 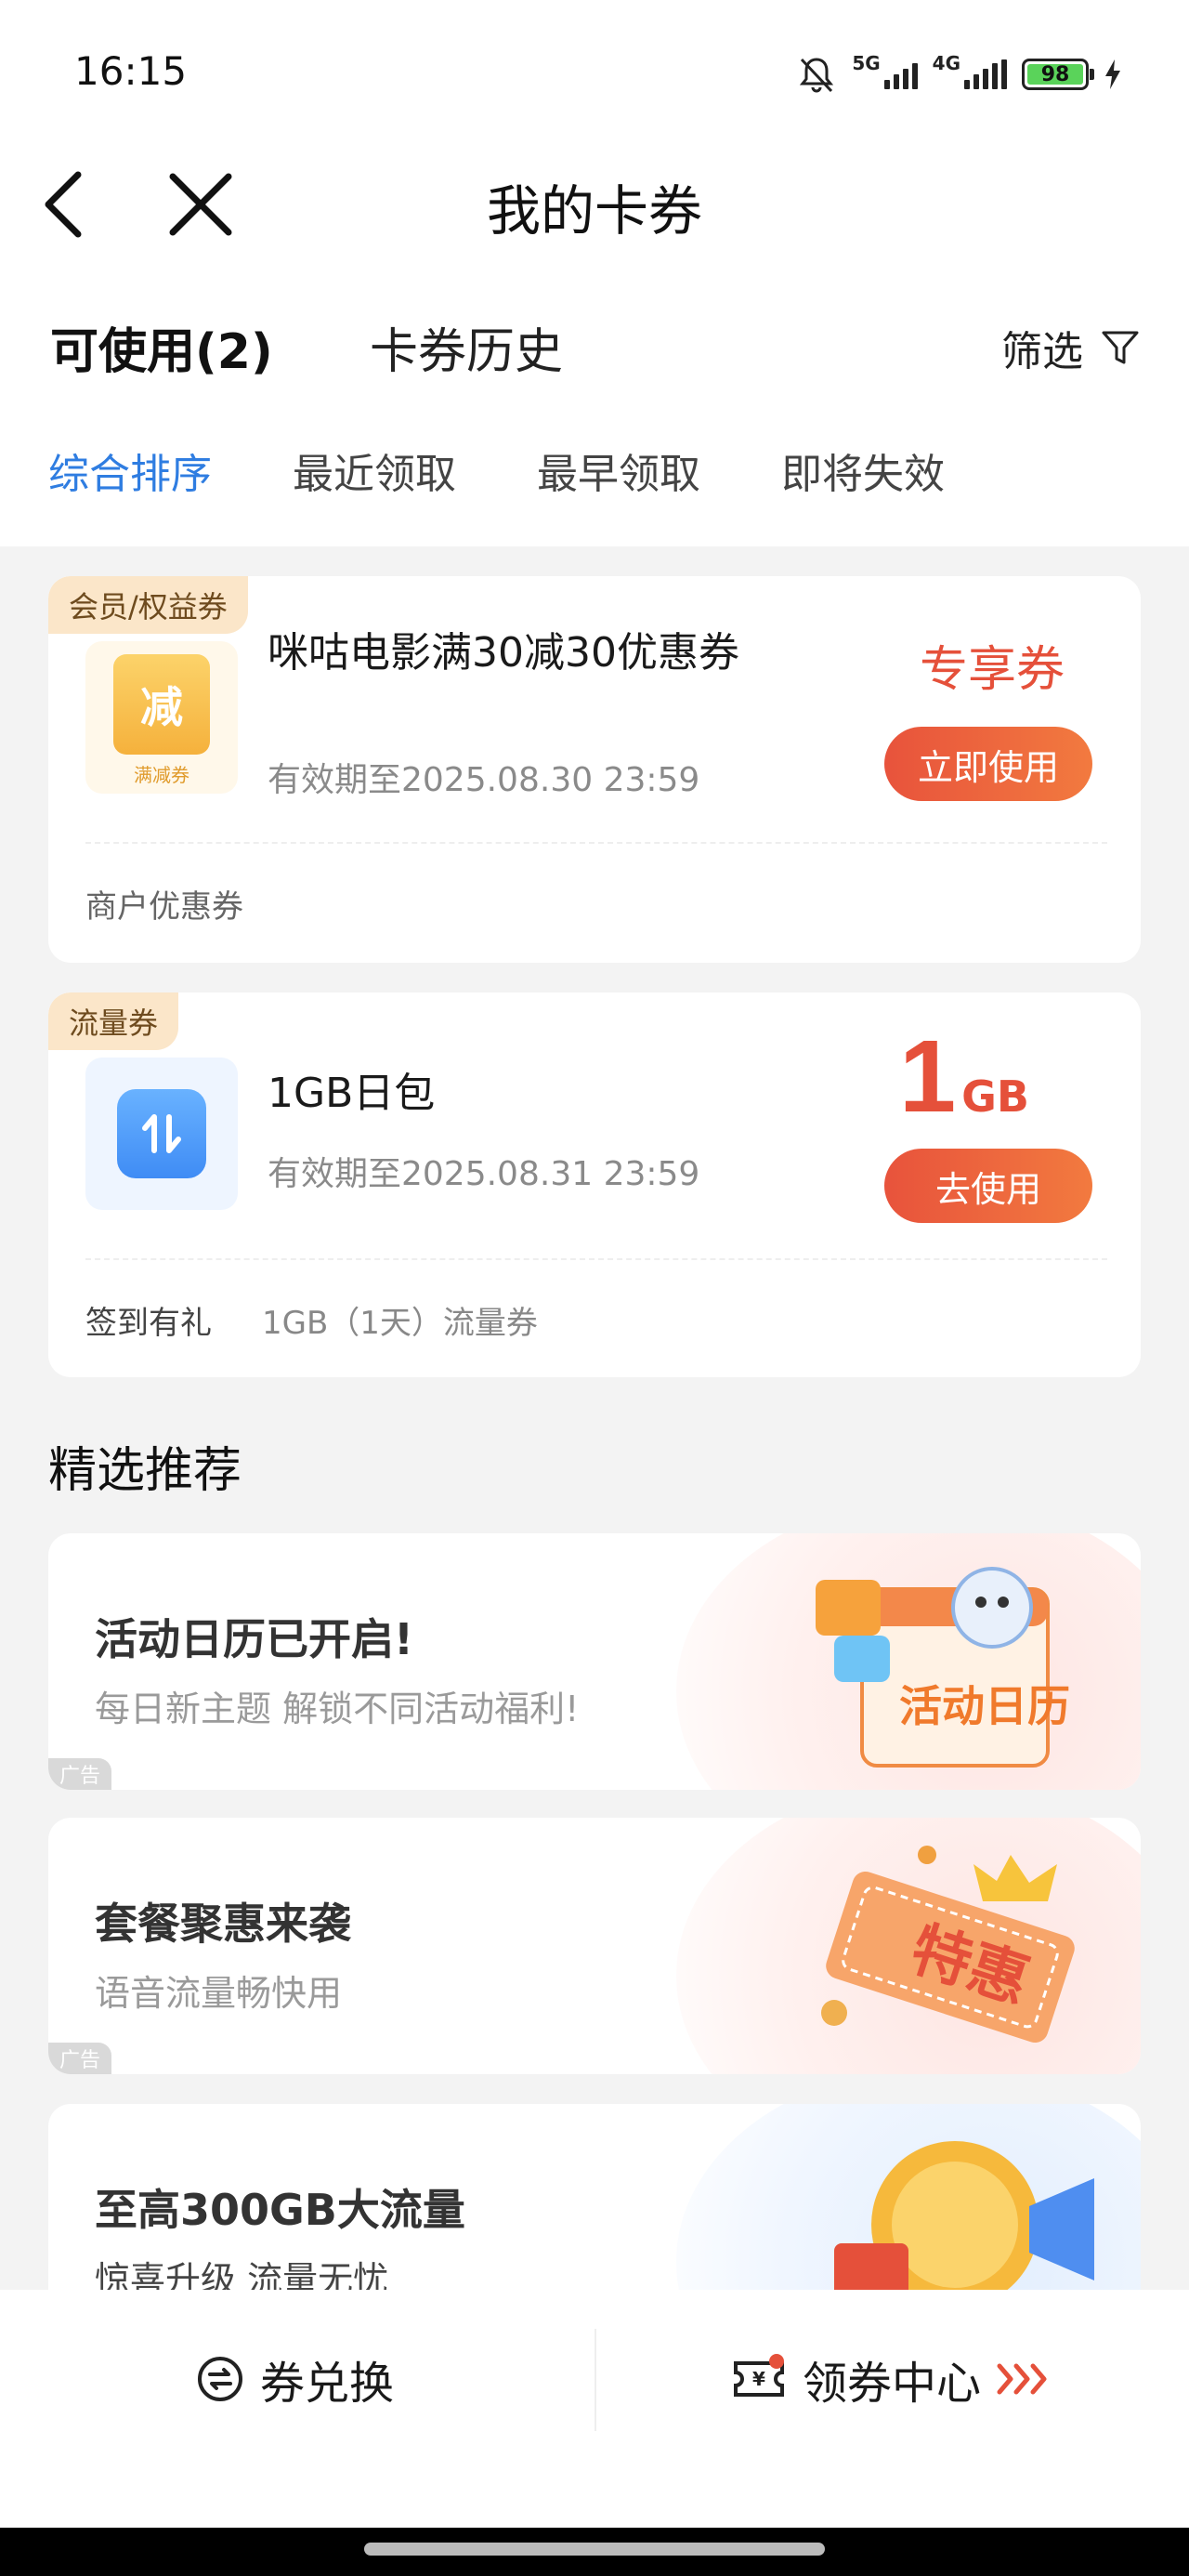 I want to click on coupon-type-tag: 流量券, so click(x=113, y=1021).